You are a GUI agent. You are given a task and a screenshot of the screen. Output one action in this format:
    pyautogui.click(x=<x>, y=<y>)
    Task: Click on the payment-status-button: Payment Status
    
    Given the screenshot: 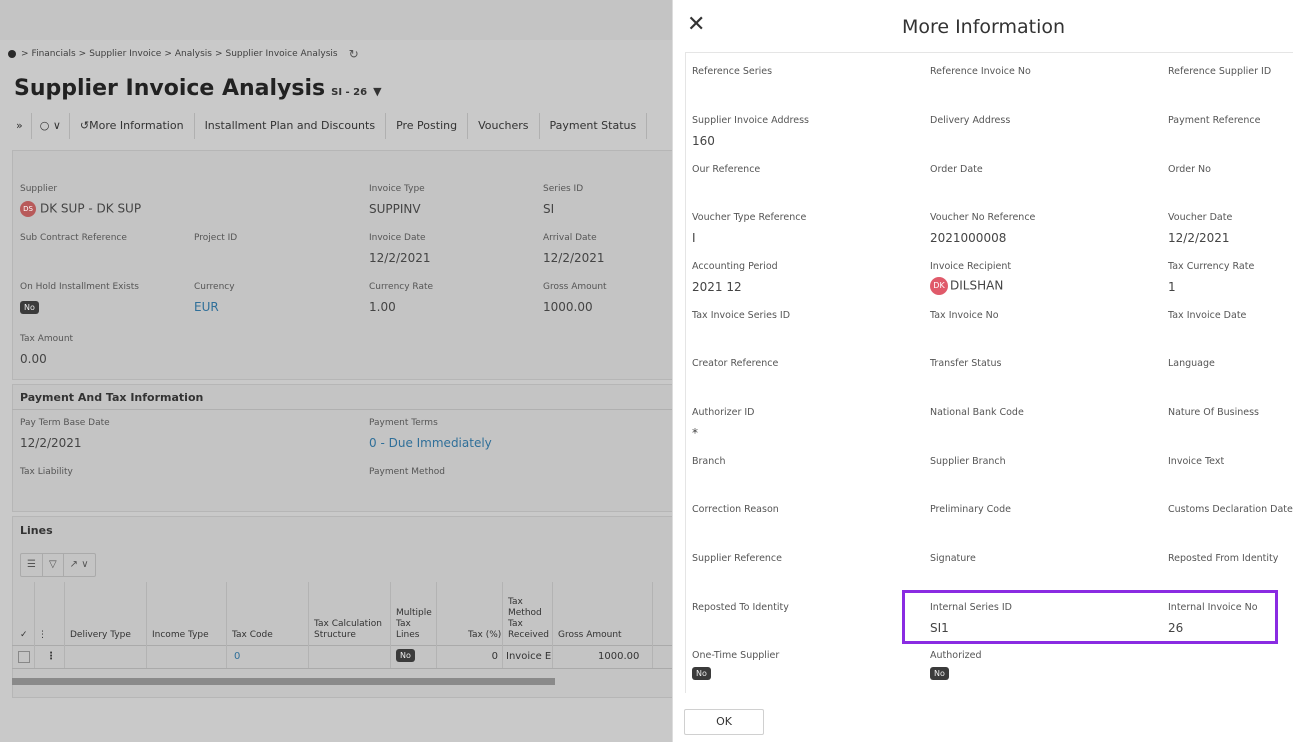 What is the action you would take?
    pyautogui.click(x=594, y=126)
    